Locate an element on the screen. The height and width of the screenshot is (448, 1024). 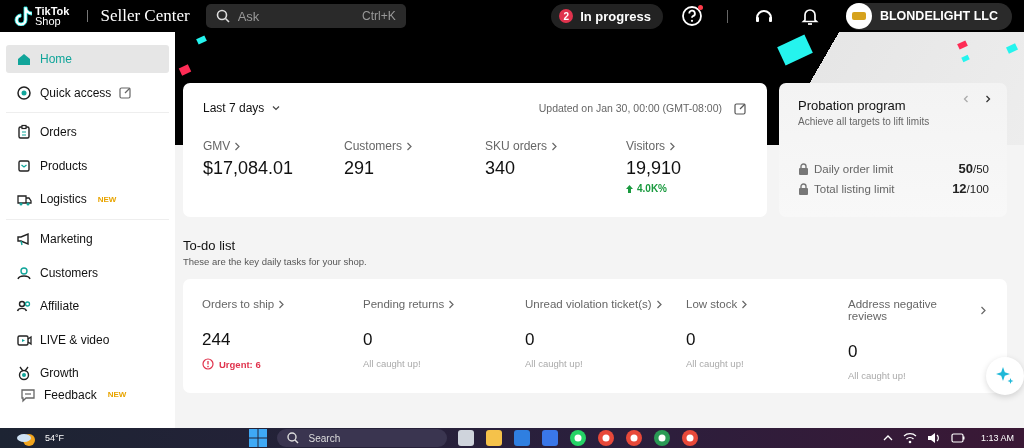
task-link: Address negative reviews is located at coordinates (917, 310).